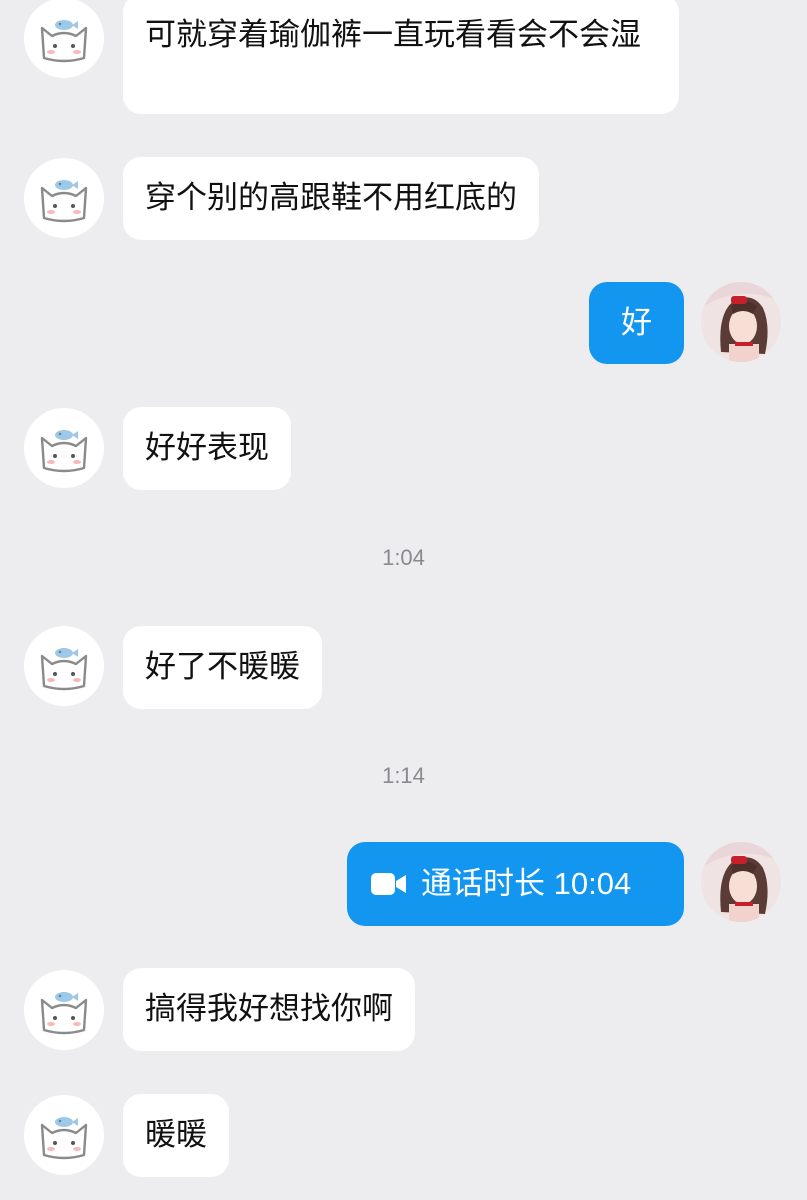  I want to click on video-camera-icon, so click(388, 884).